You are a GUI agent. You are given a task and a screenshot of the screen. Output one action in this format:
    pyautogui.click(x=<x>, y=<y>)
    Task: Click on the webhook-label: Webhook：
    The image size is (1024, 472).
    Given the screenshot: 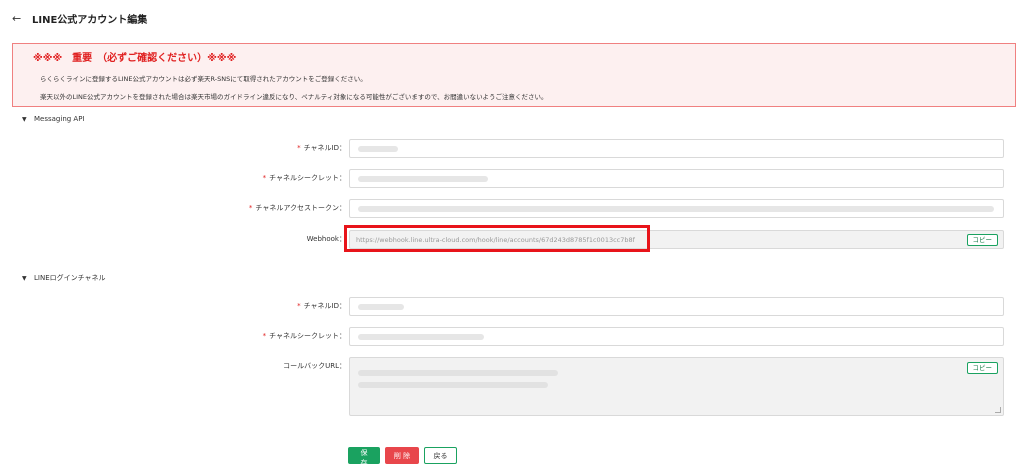 What is the action you would take?
    pyautogui.click(x=326, y=239)
    